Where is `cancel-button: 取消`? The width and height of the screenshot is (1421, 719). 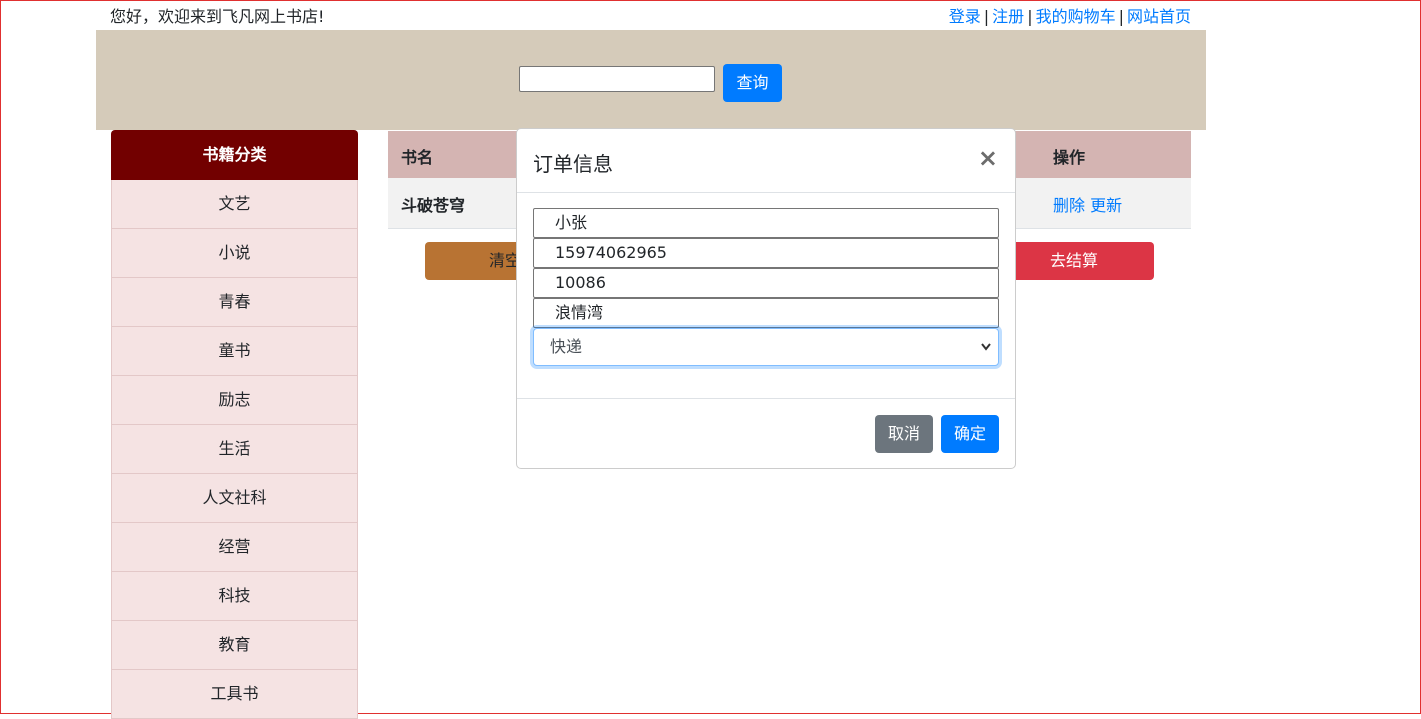
cancel-button: 取消 is located at coordinates (904, 434).